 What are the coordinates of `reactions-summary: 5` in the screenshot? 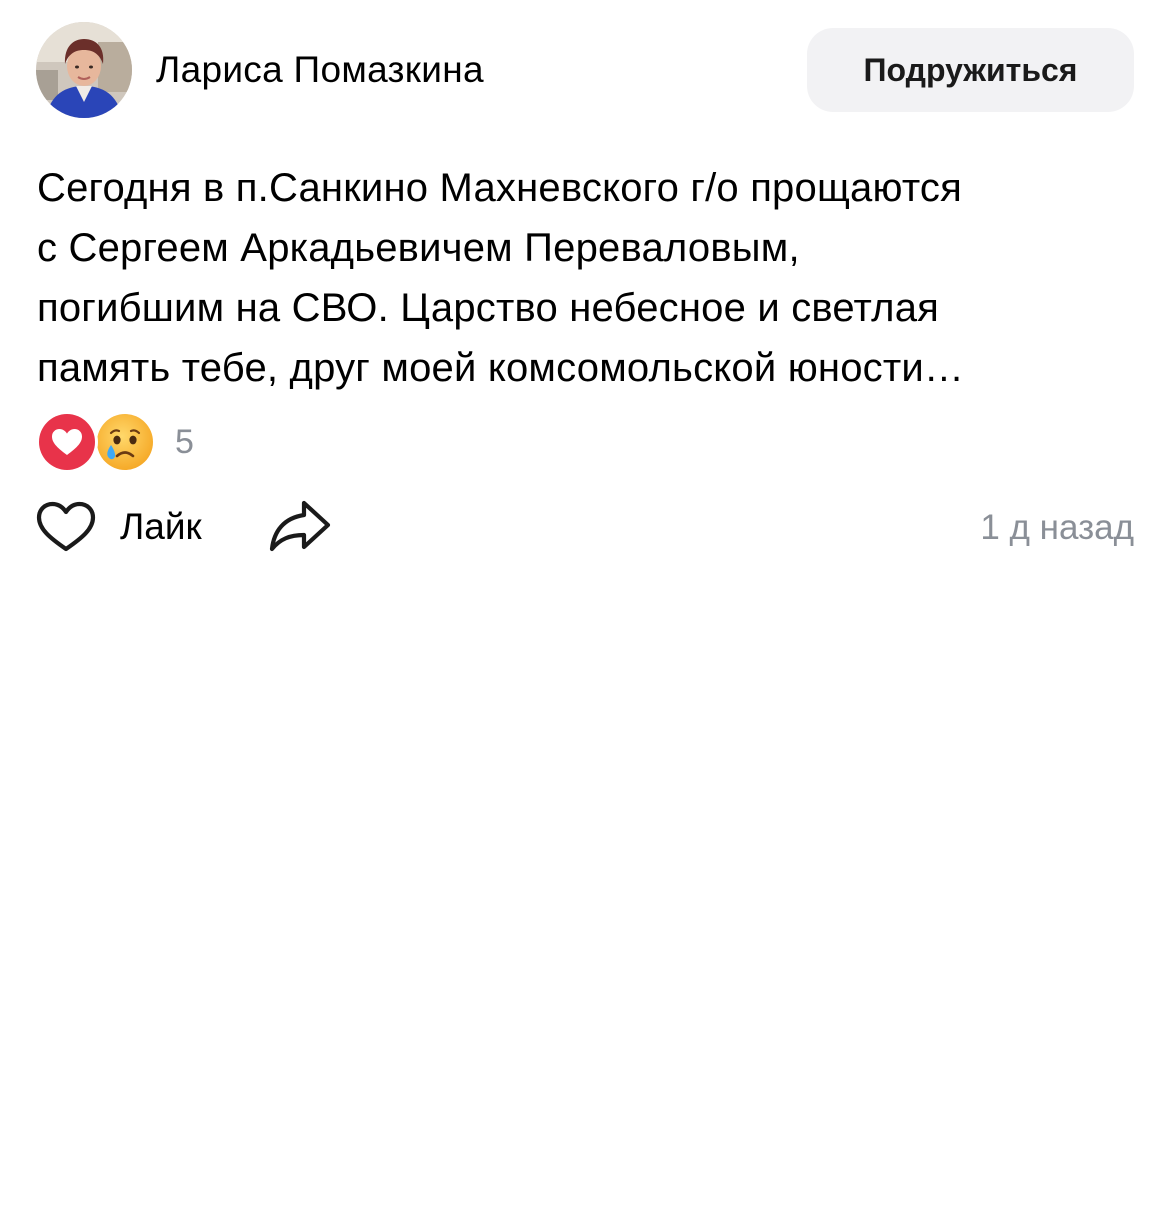 It's located at (136, 442).